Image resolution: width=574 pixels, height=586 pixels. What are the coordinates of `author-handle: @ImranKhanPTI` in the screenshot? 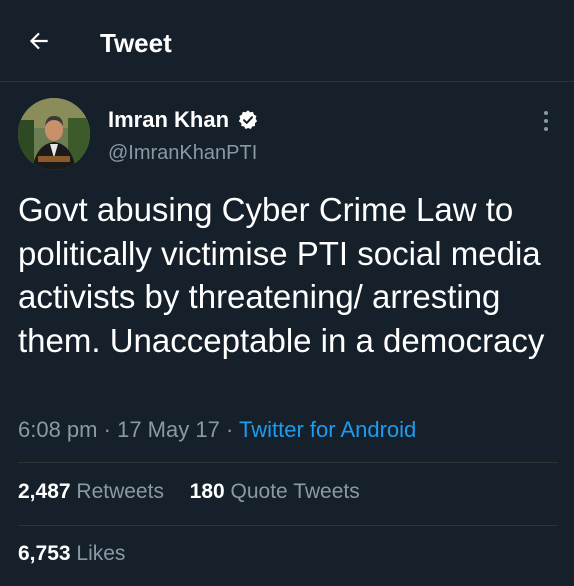 It's located at (182, 153).